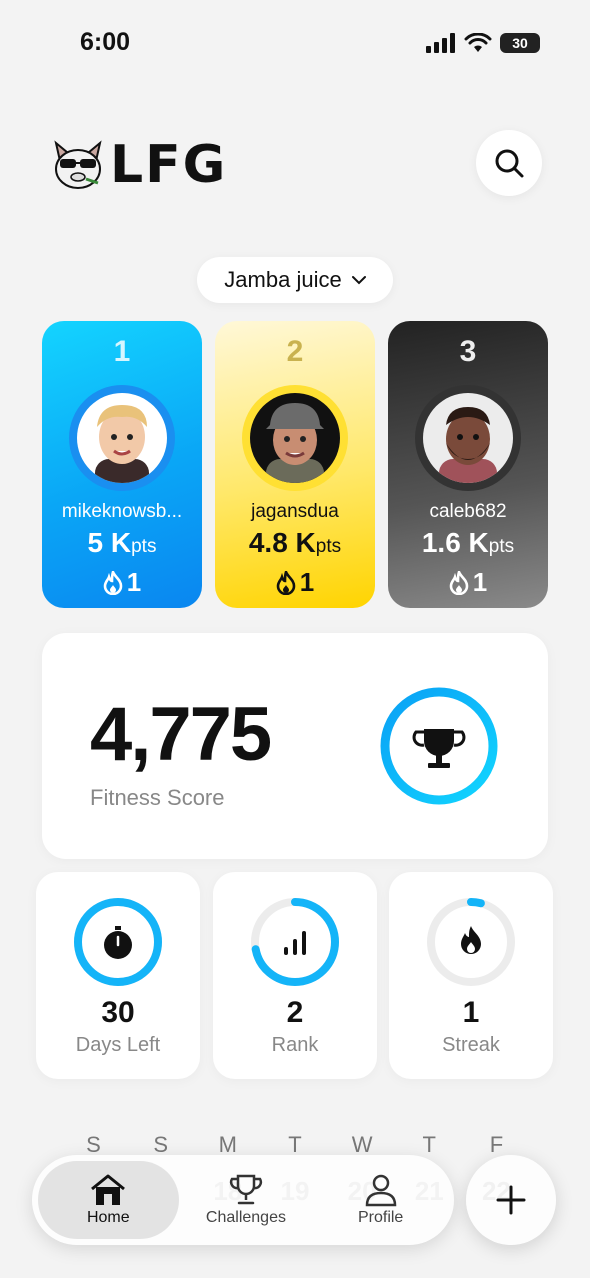  I want to click on search-button, so click(509, 163).